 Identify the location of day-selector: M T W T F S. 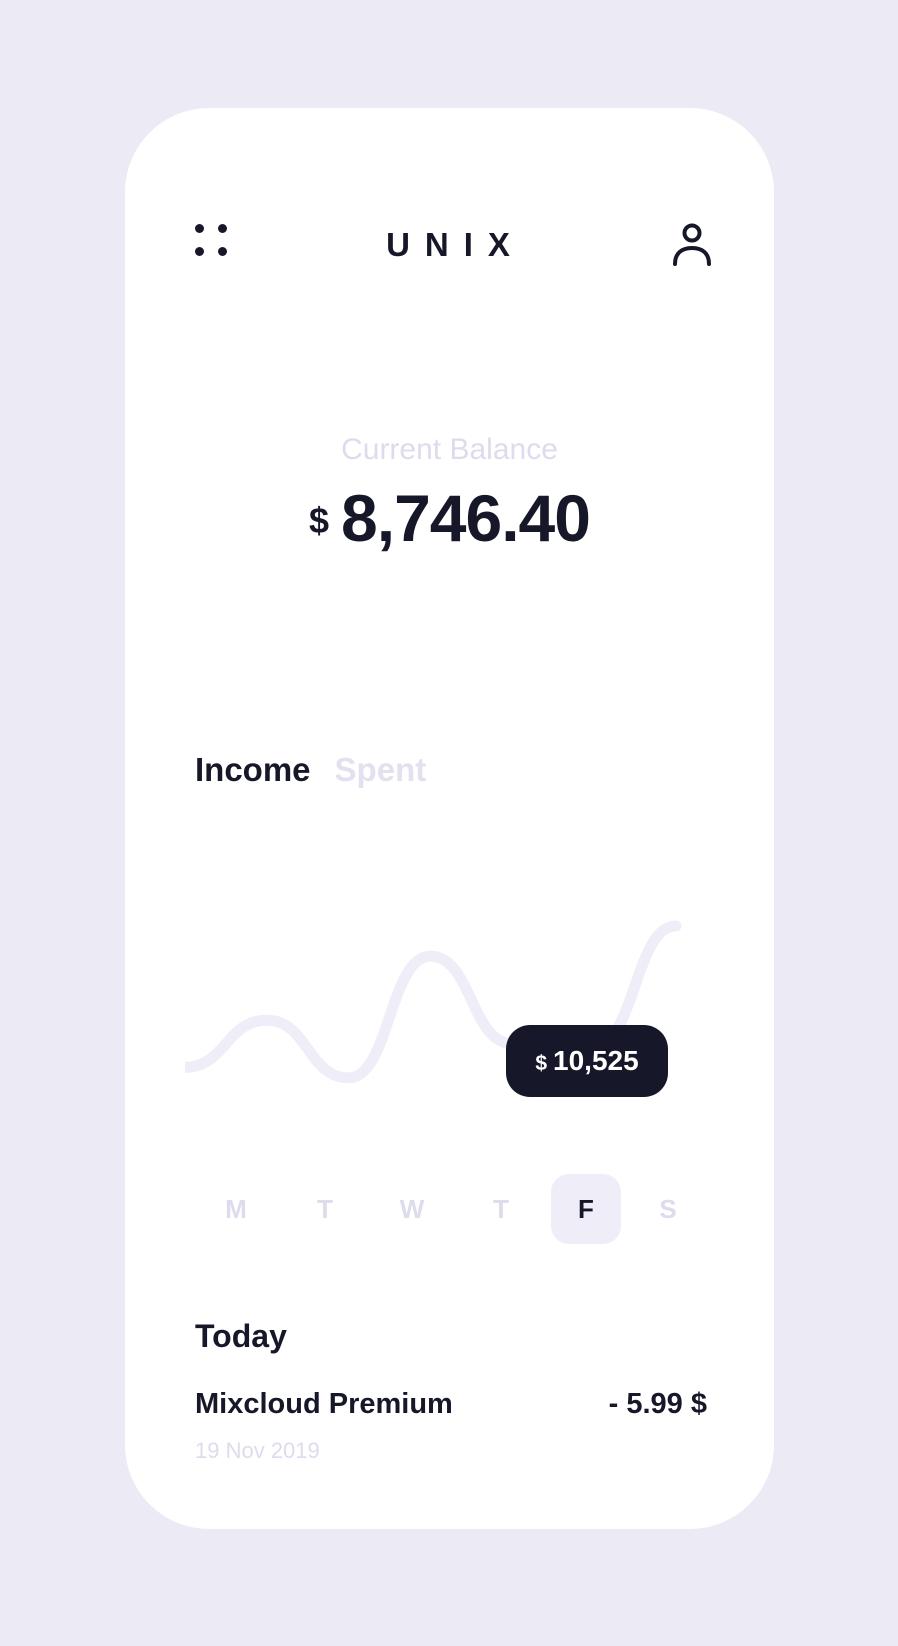
(449, 1209).